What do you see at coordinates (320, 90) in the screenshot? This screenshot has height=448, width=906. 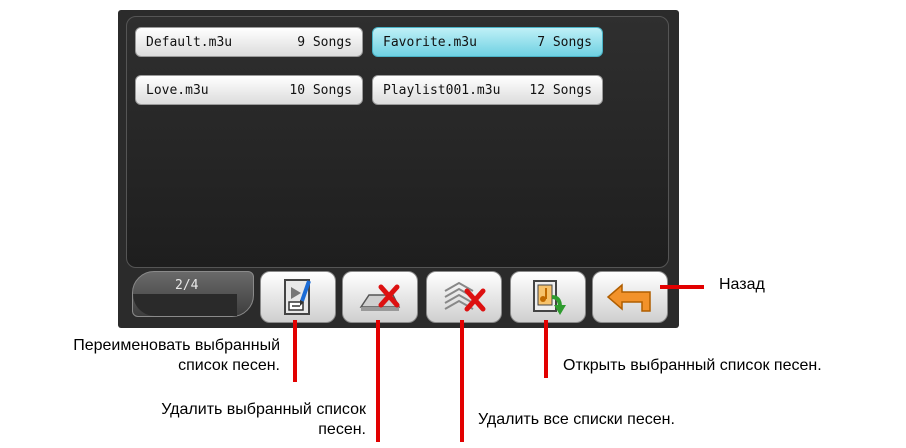 I see `playlist-song-count: 10 Songs` at bounding box center [320, 90].